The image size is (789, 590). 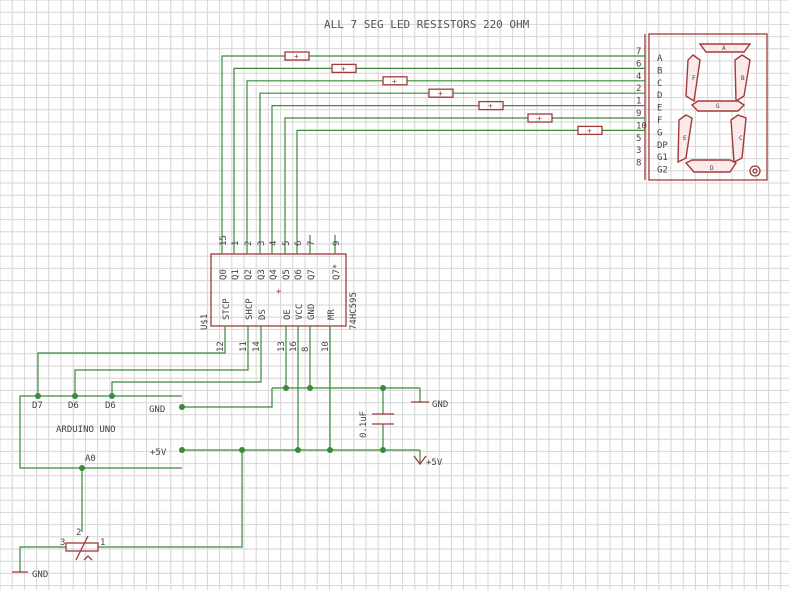 What do you see at coordinates (300, 312) in the screenshot?
I see `sr-bottom-pin-label: VCC` at bounding box center [300, 312].